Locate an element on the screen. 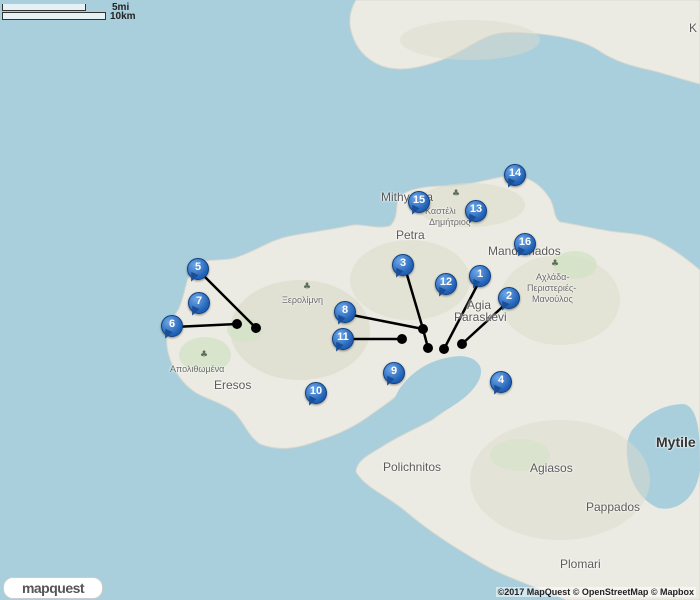 The width and height of the screenshot is (700, 600). map-marker-1: 1 is located at coordinates (480, 278).